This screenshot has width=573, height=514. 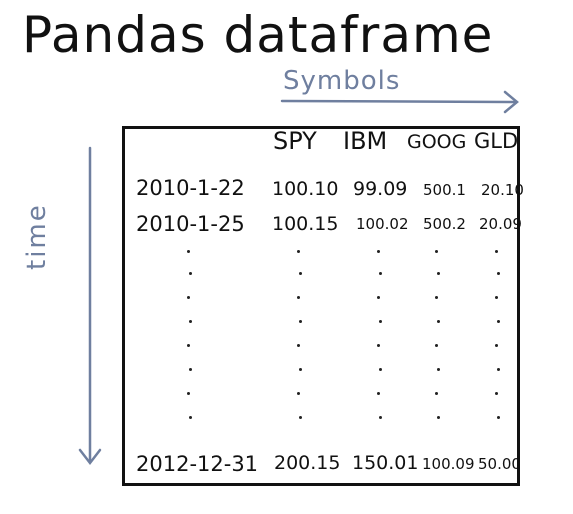 I want to click on table-cell: 100.09, so click(x=448, y=464).